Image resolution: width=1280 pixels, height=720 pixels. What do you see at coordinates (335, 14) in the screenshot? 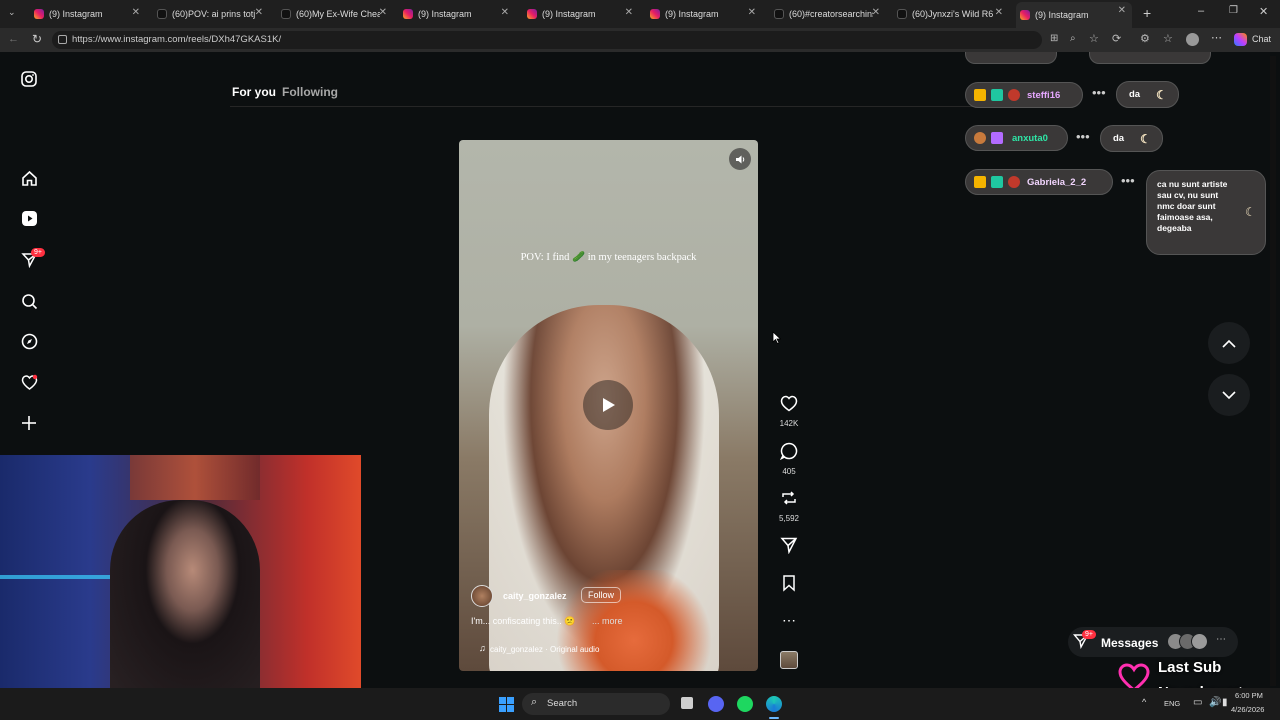
I see `browser-tab: (60)My Ex-Wife Cheated✕` at bounding box center [335, 14].